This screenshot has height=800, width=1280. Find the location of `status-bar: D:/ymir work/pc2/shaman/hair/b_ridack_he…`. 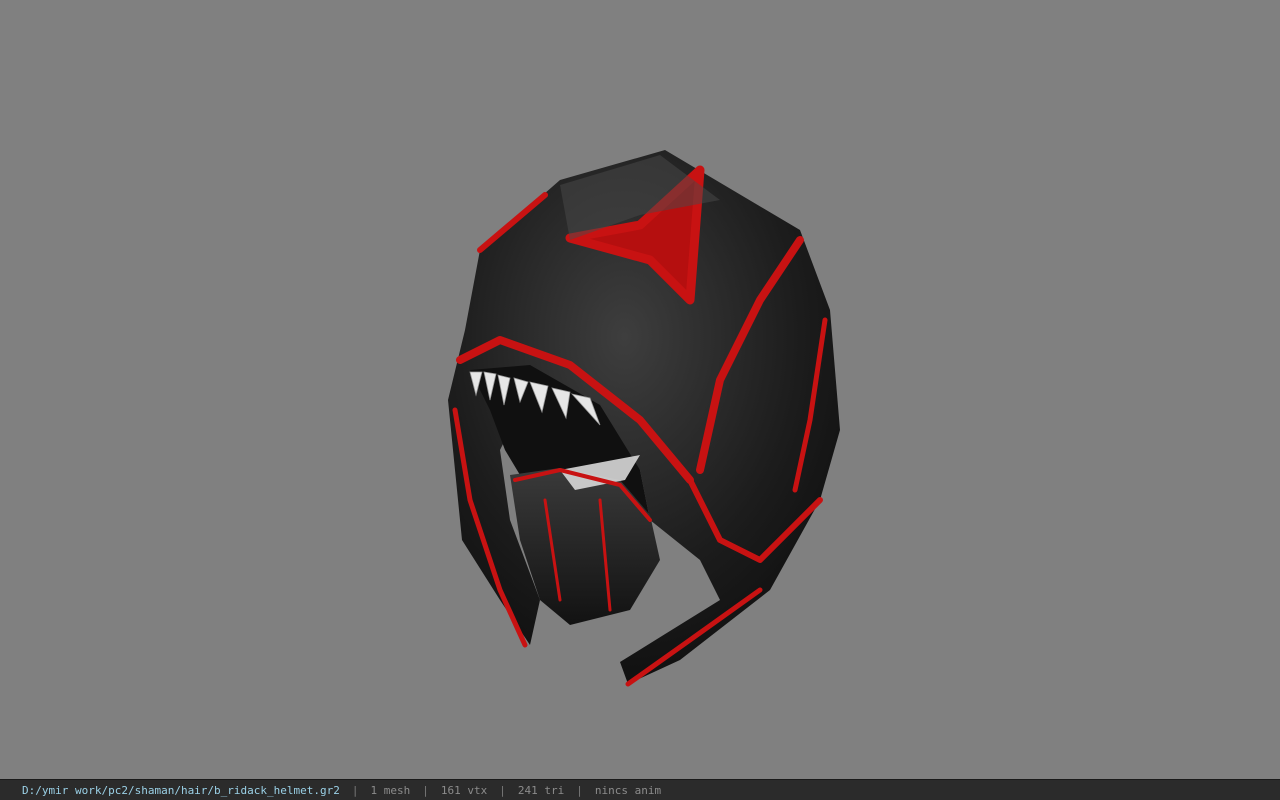

status-bar: D:/ymir work/pc2/shaman/hair/b_ridack_he… is located at coordinates (640, 789).